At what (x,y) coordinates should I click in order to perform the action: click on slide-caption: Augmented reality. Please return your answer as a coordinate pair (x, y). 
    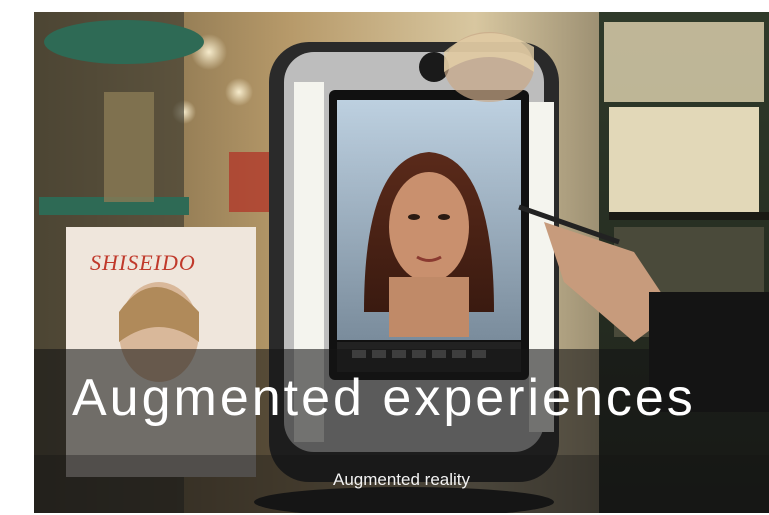
    Looking at the image, I should click on (401, 479).